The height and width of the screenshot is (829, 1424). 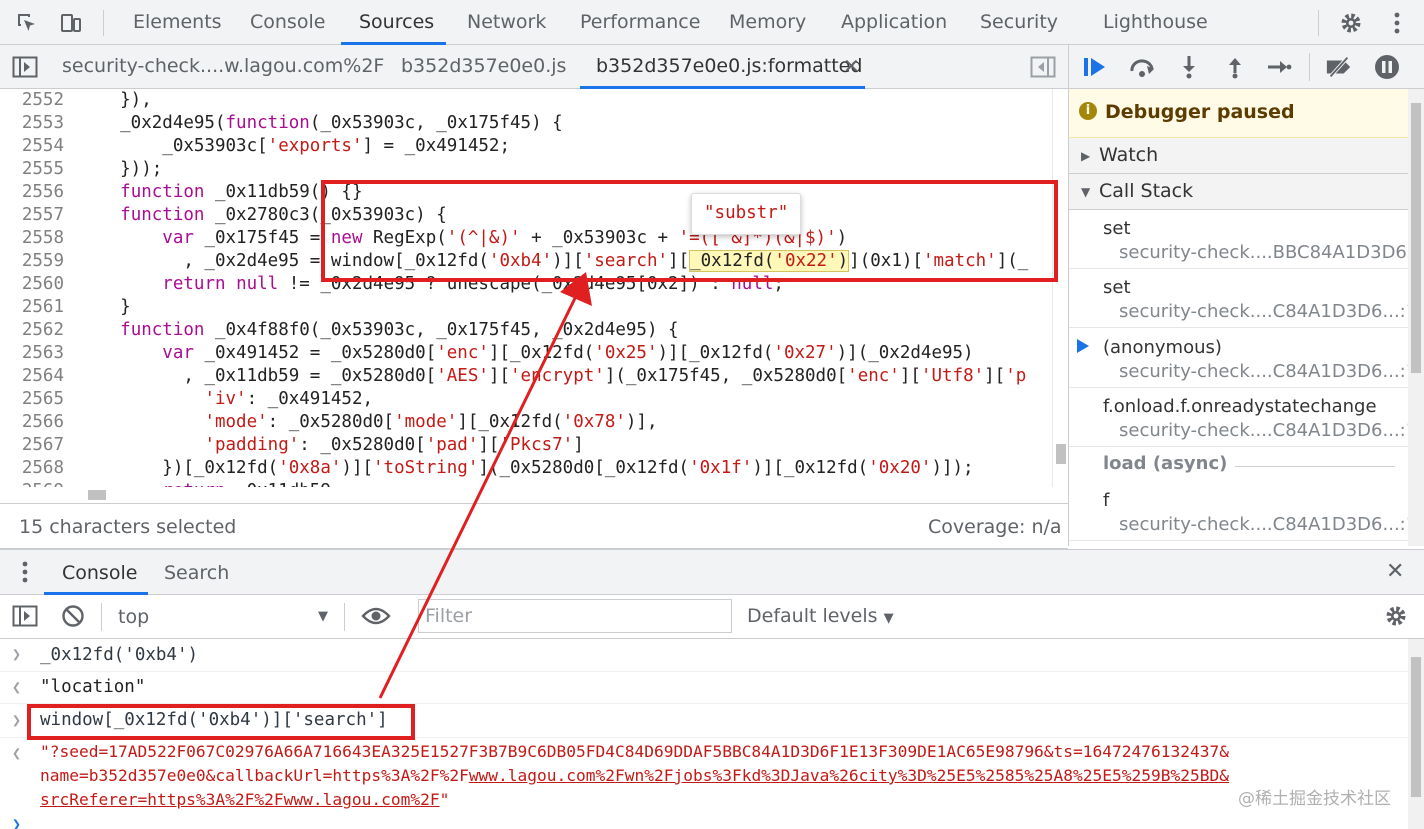 What do you see at coordinates (1143, 67) in the screenshot?
I see `step-over-icon` at bounding box center [1143, 67].